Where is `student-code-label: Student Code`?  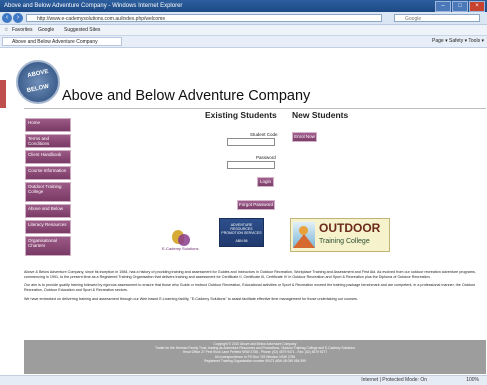 student-code-label: Student Code is located at coordinates (264, 134).